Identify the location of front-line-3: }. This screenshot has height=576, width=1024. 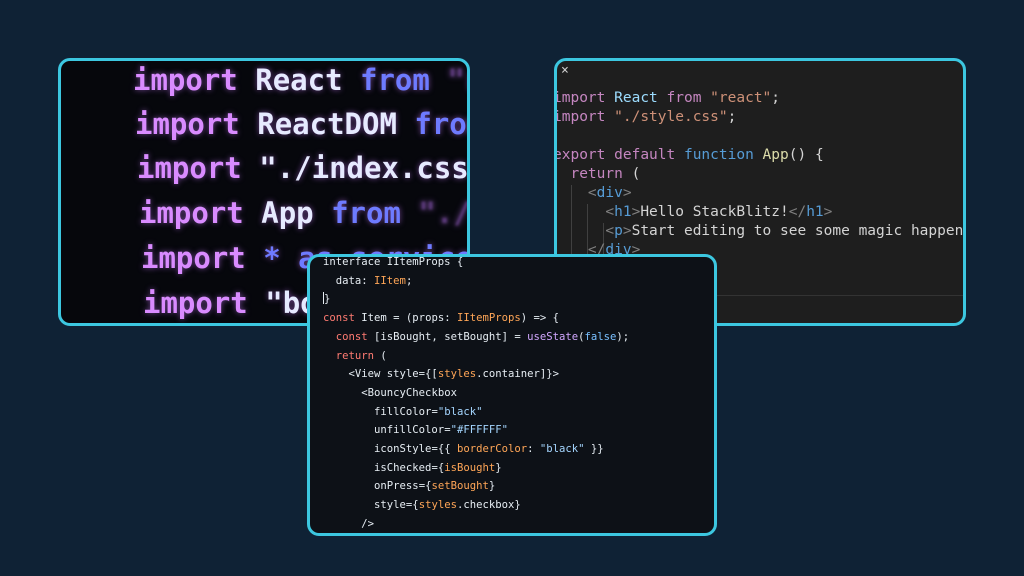
(327, 299).